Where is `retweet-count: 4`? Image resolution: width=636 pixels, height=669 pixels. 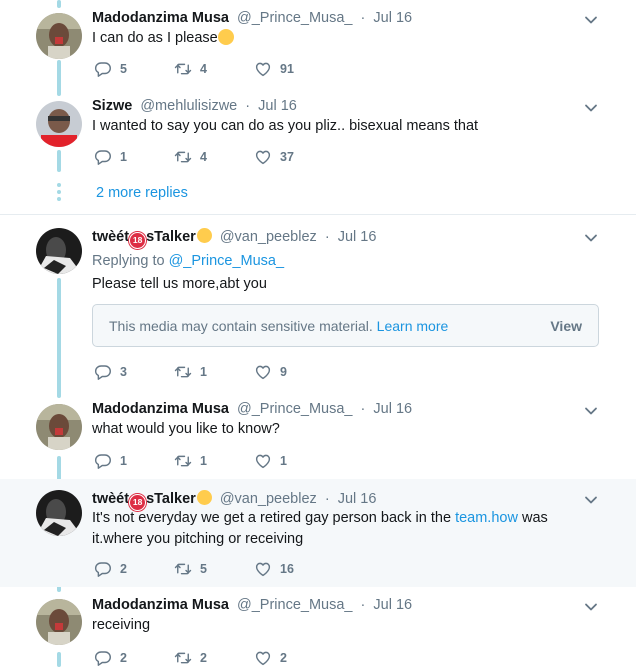 retweet-count: 4 is located at coordinates (203, 69).